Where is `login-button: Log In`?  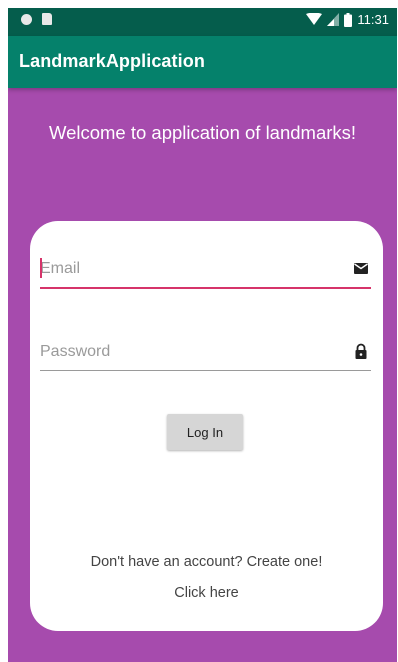 login-button: Log In is located at coordinates (205, 432).